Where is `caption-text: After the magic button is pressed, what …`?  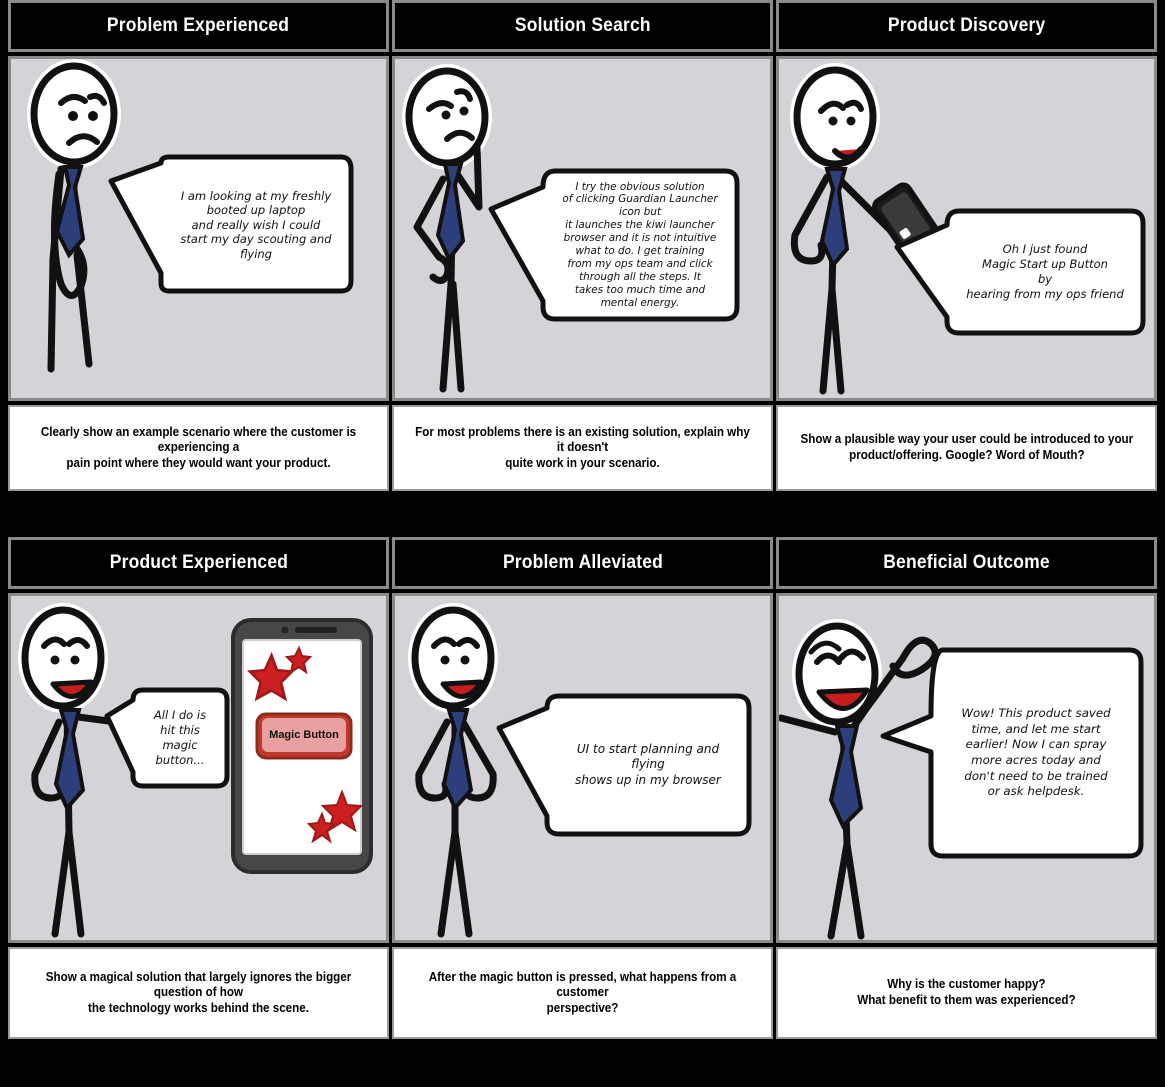 caption-text: After the magic button is pressed, what … is located at coordinates (582, 992).